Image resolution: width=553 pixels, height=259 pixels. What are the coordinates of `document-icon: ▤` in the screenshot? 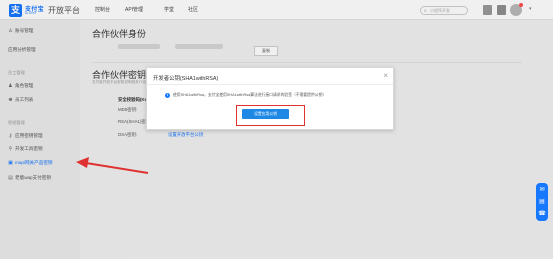 It's located at (542, 202).